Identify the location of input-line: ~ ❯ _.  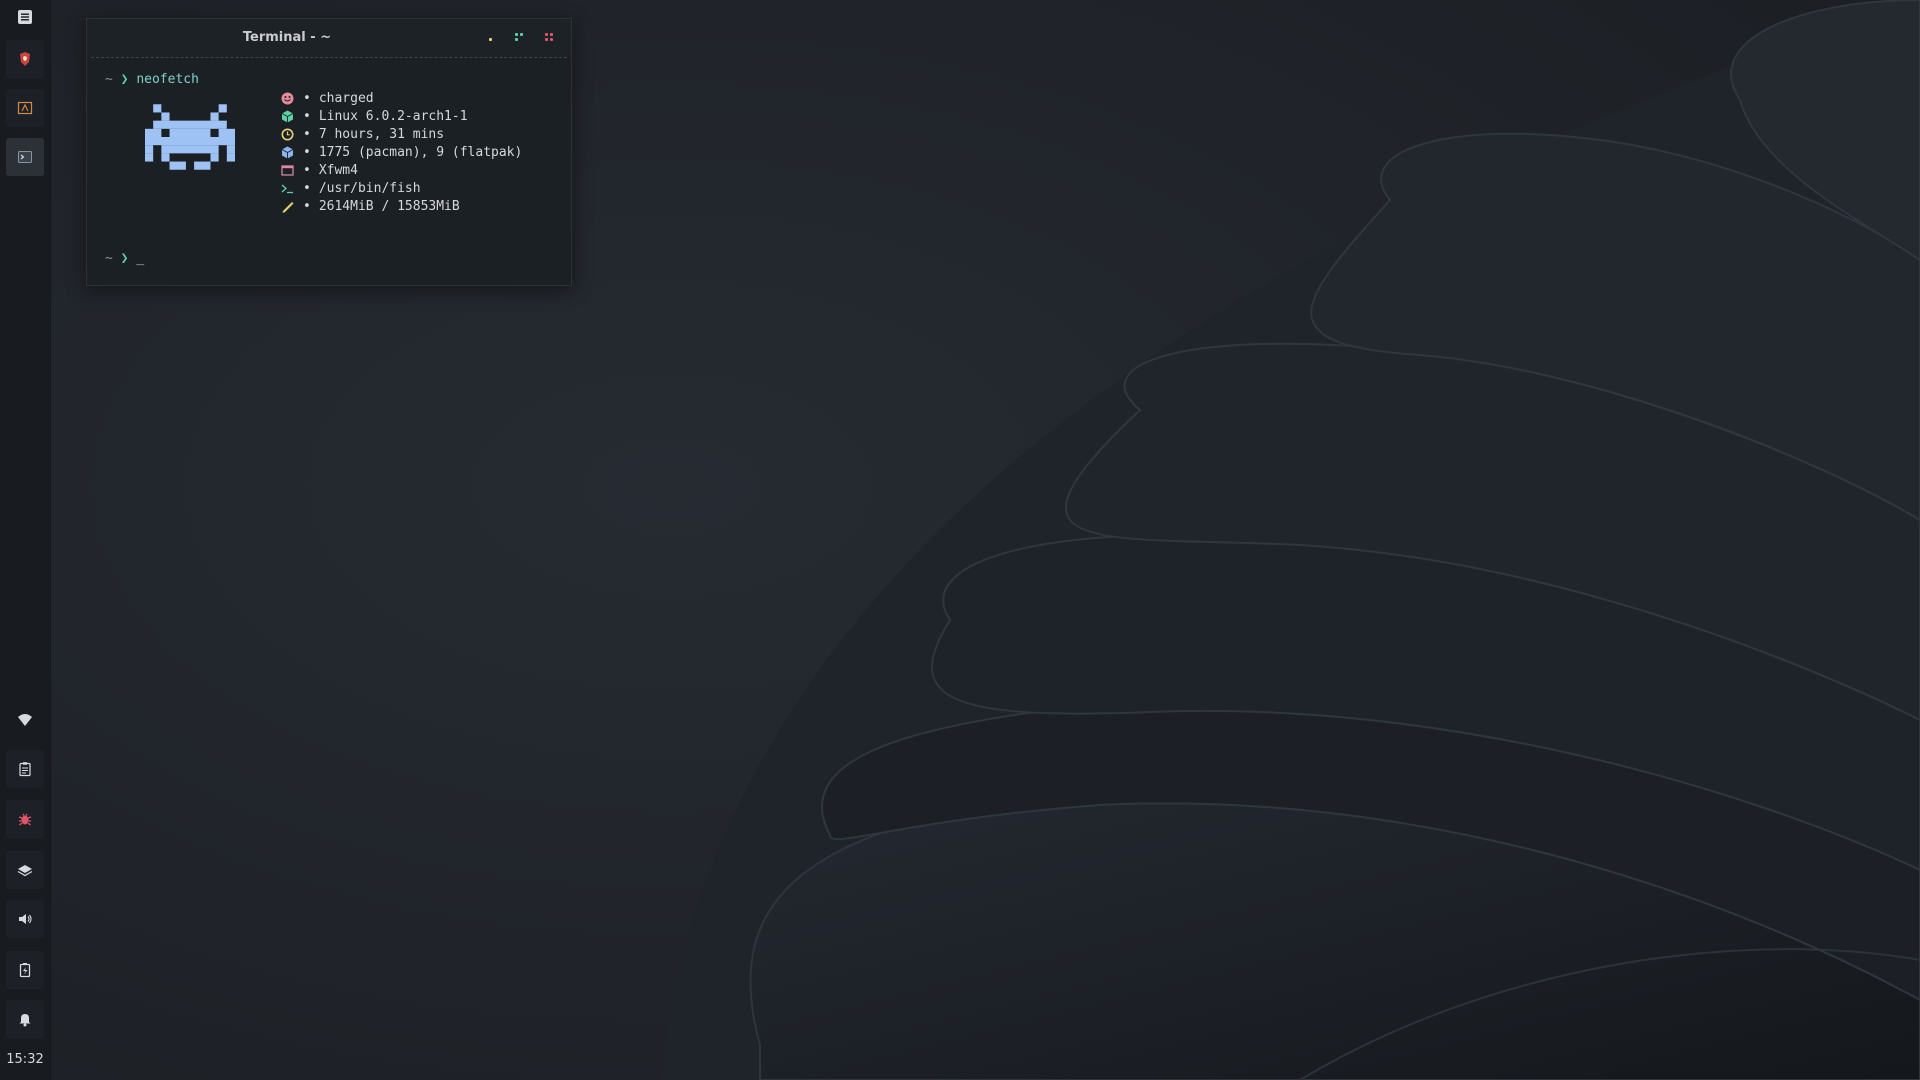
(124, 258).